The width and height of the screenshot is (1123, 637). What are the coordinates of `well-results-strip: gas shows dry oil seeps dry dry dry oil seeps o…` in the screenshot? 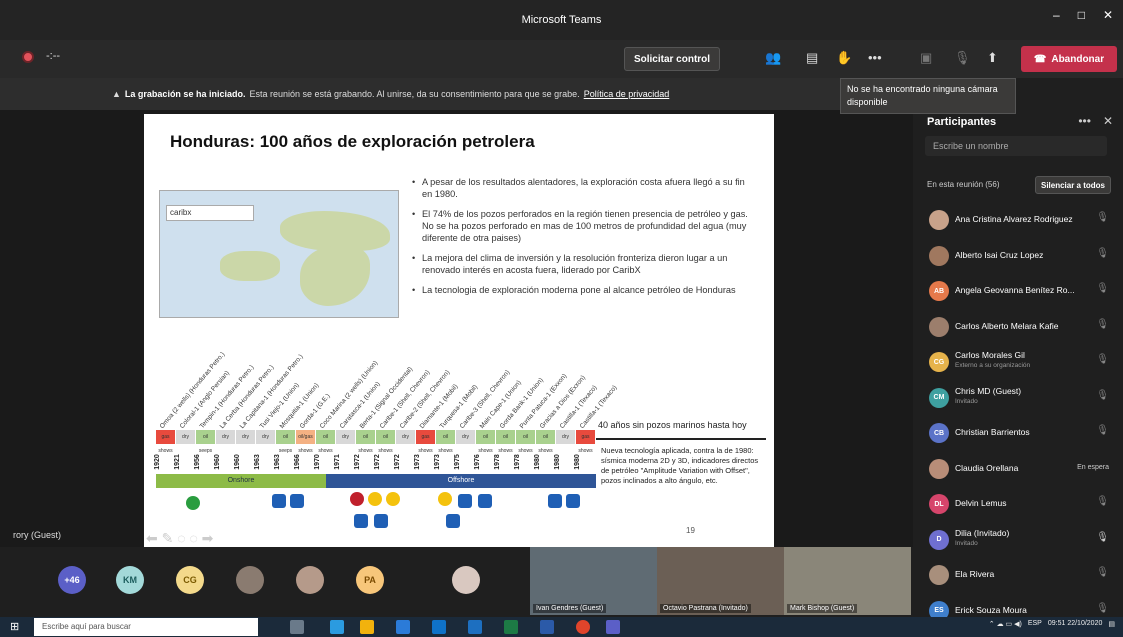 It's located at (376, 442).